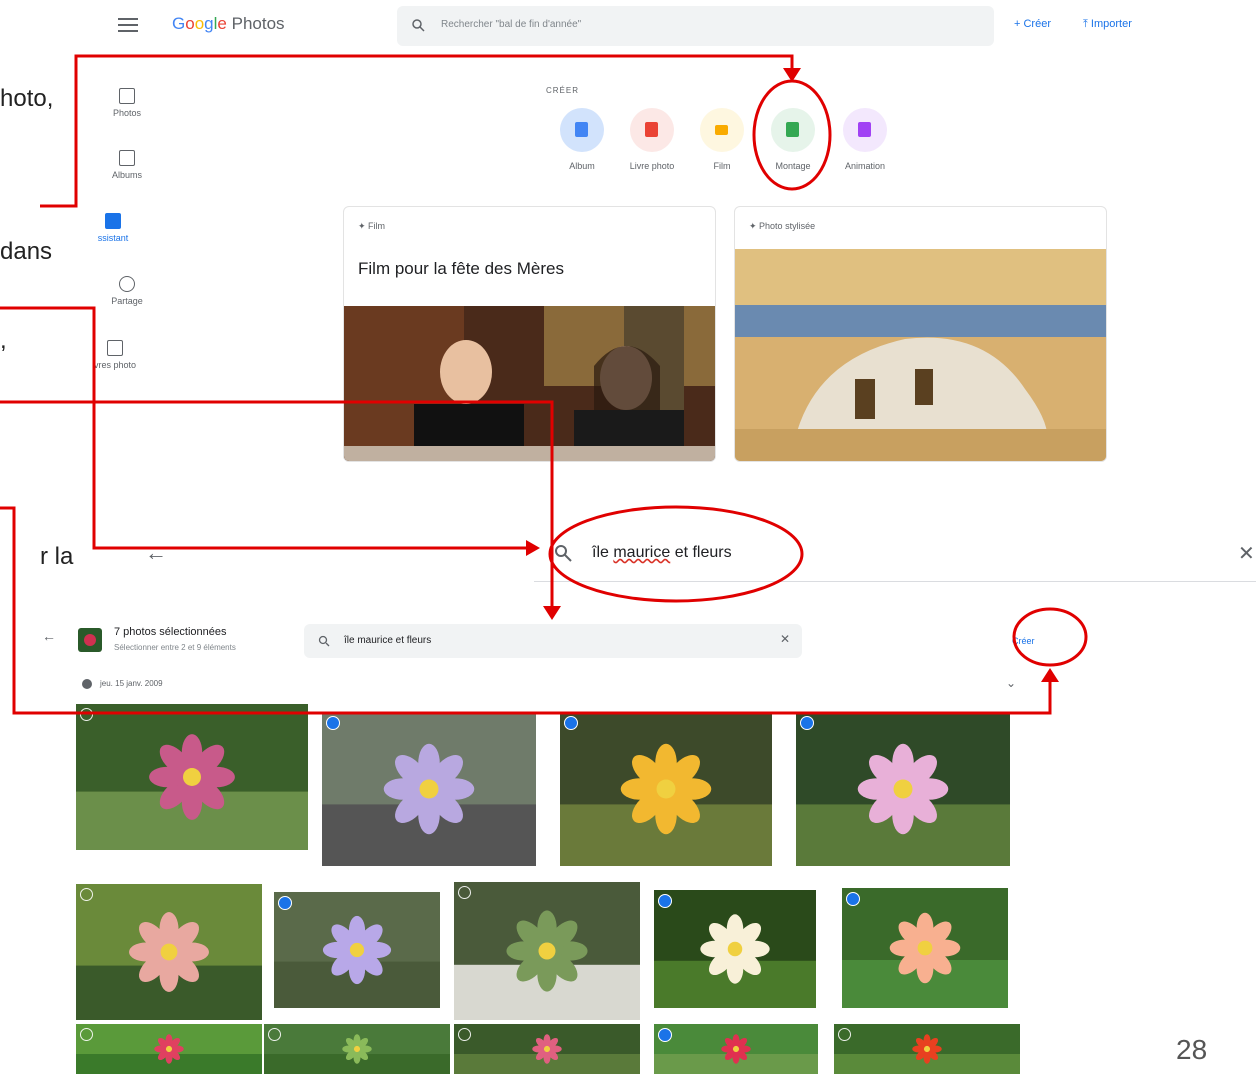 The height and width of the screenshot is (1074, 1256). I want to click on slide-text-2: dans, so click(26, 251).